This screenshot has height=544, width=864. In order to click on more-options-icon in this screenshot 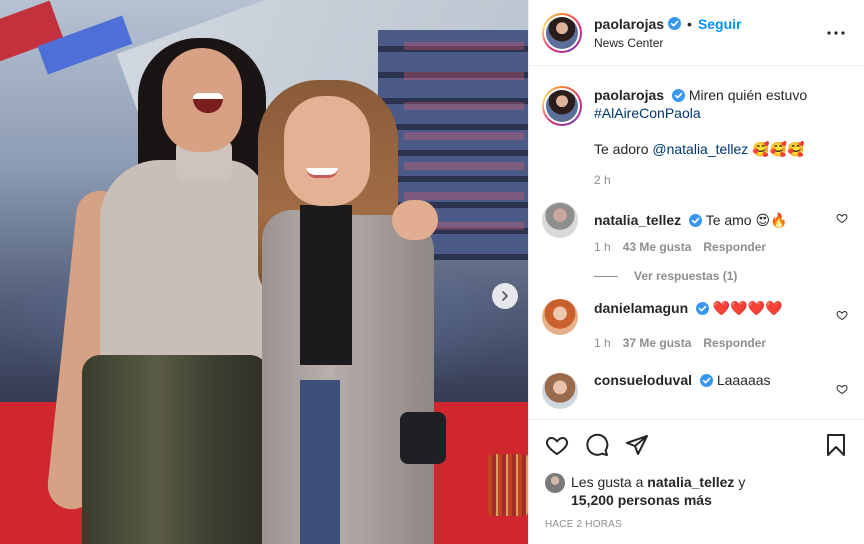, I will do `click(836, 32)`.